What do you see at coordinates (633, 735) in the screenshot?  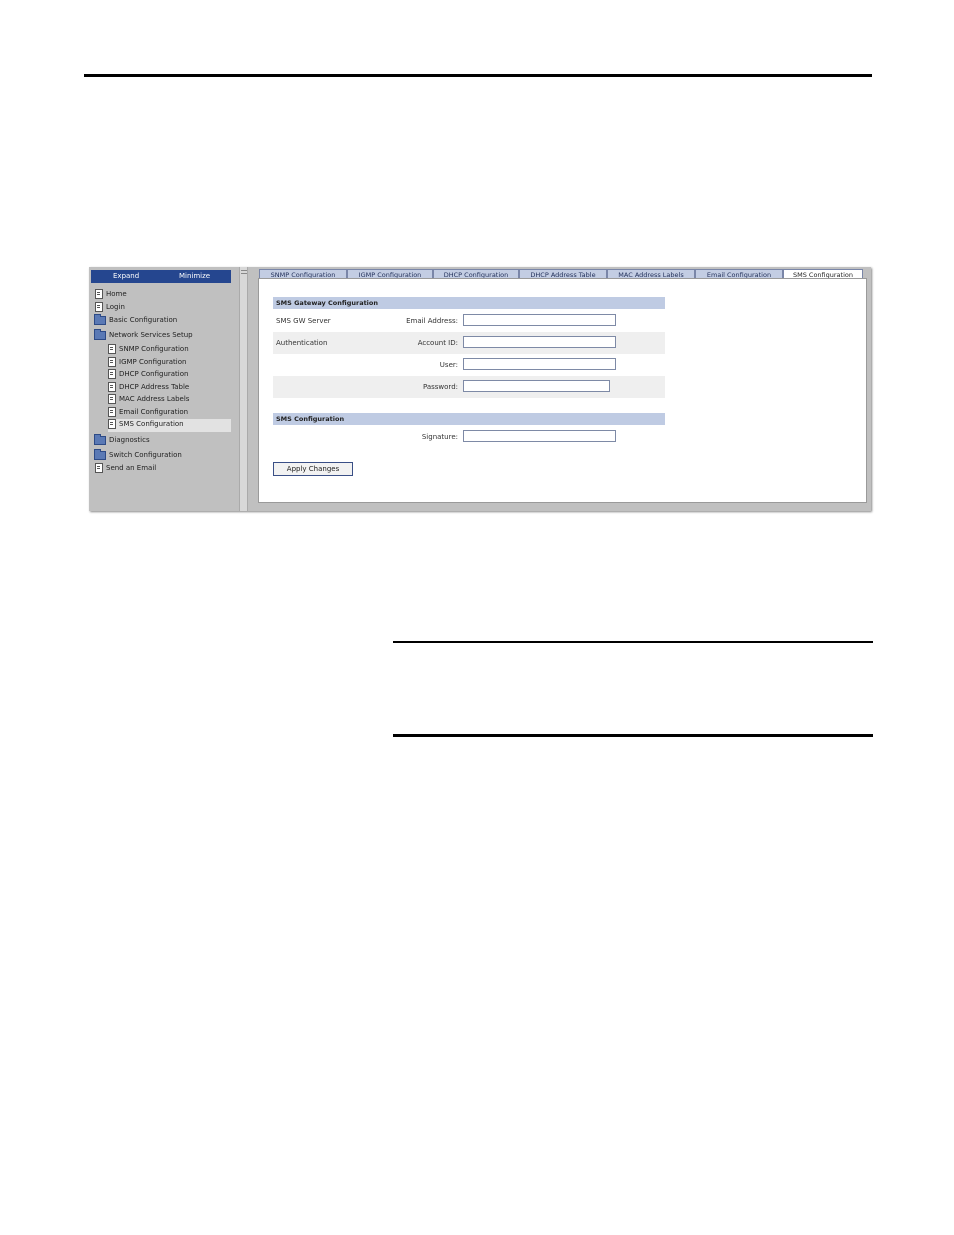 I see `note-rule-bottom` at bounding box center [633, 735].